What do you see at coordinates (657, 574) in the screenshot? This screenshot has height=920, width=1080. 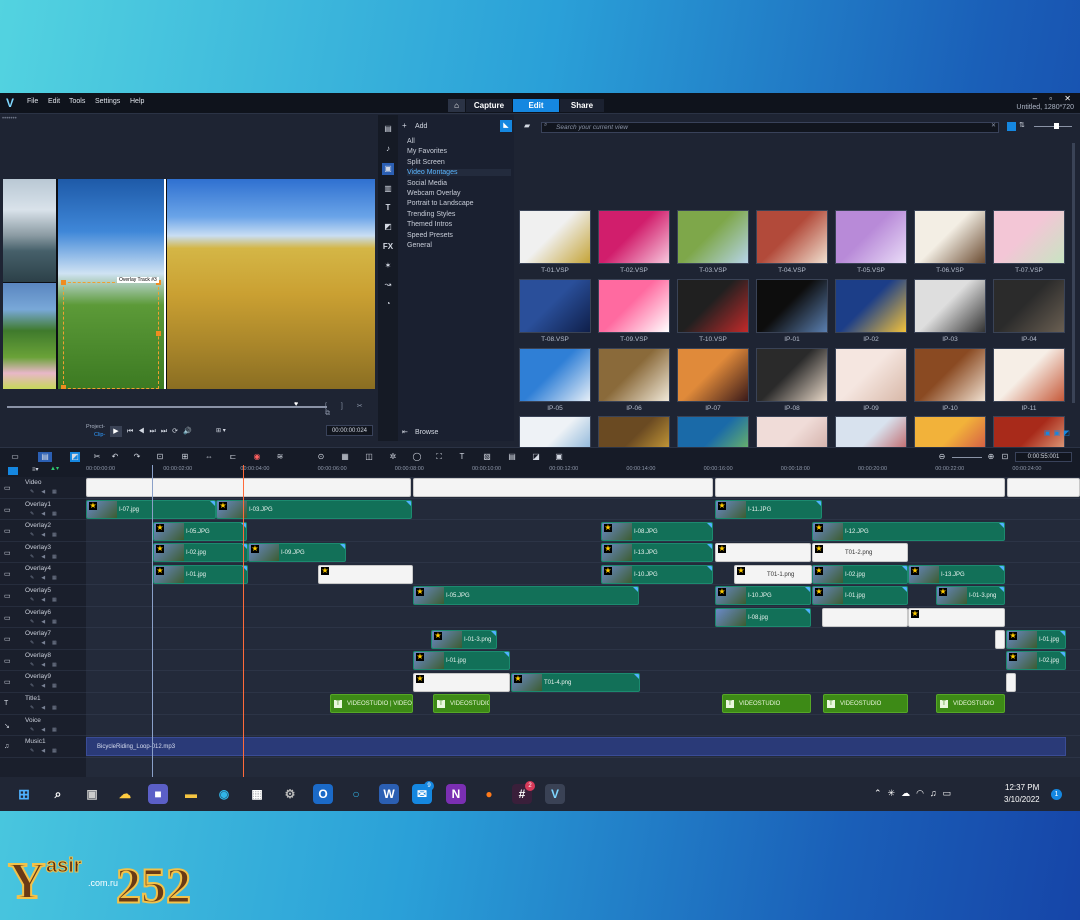 I see `media-clip: ★ I-10.JPG` at bounding box center [657, 574].